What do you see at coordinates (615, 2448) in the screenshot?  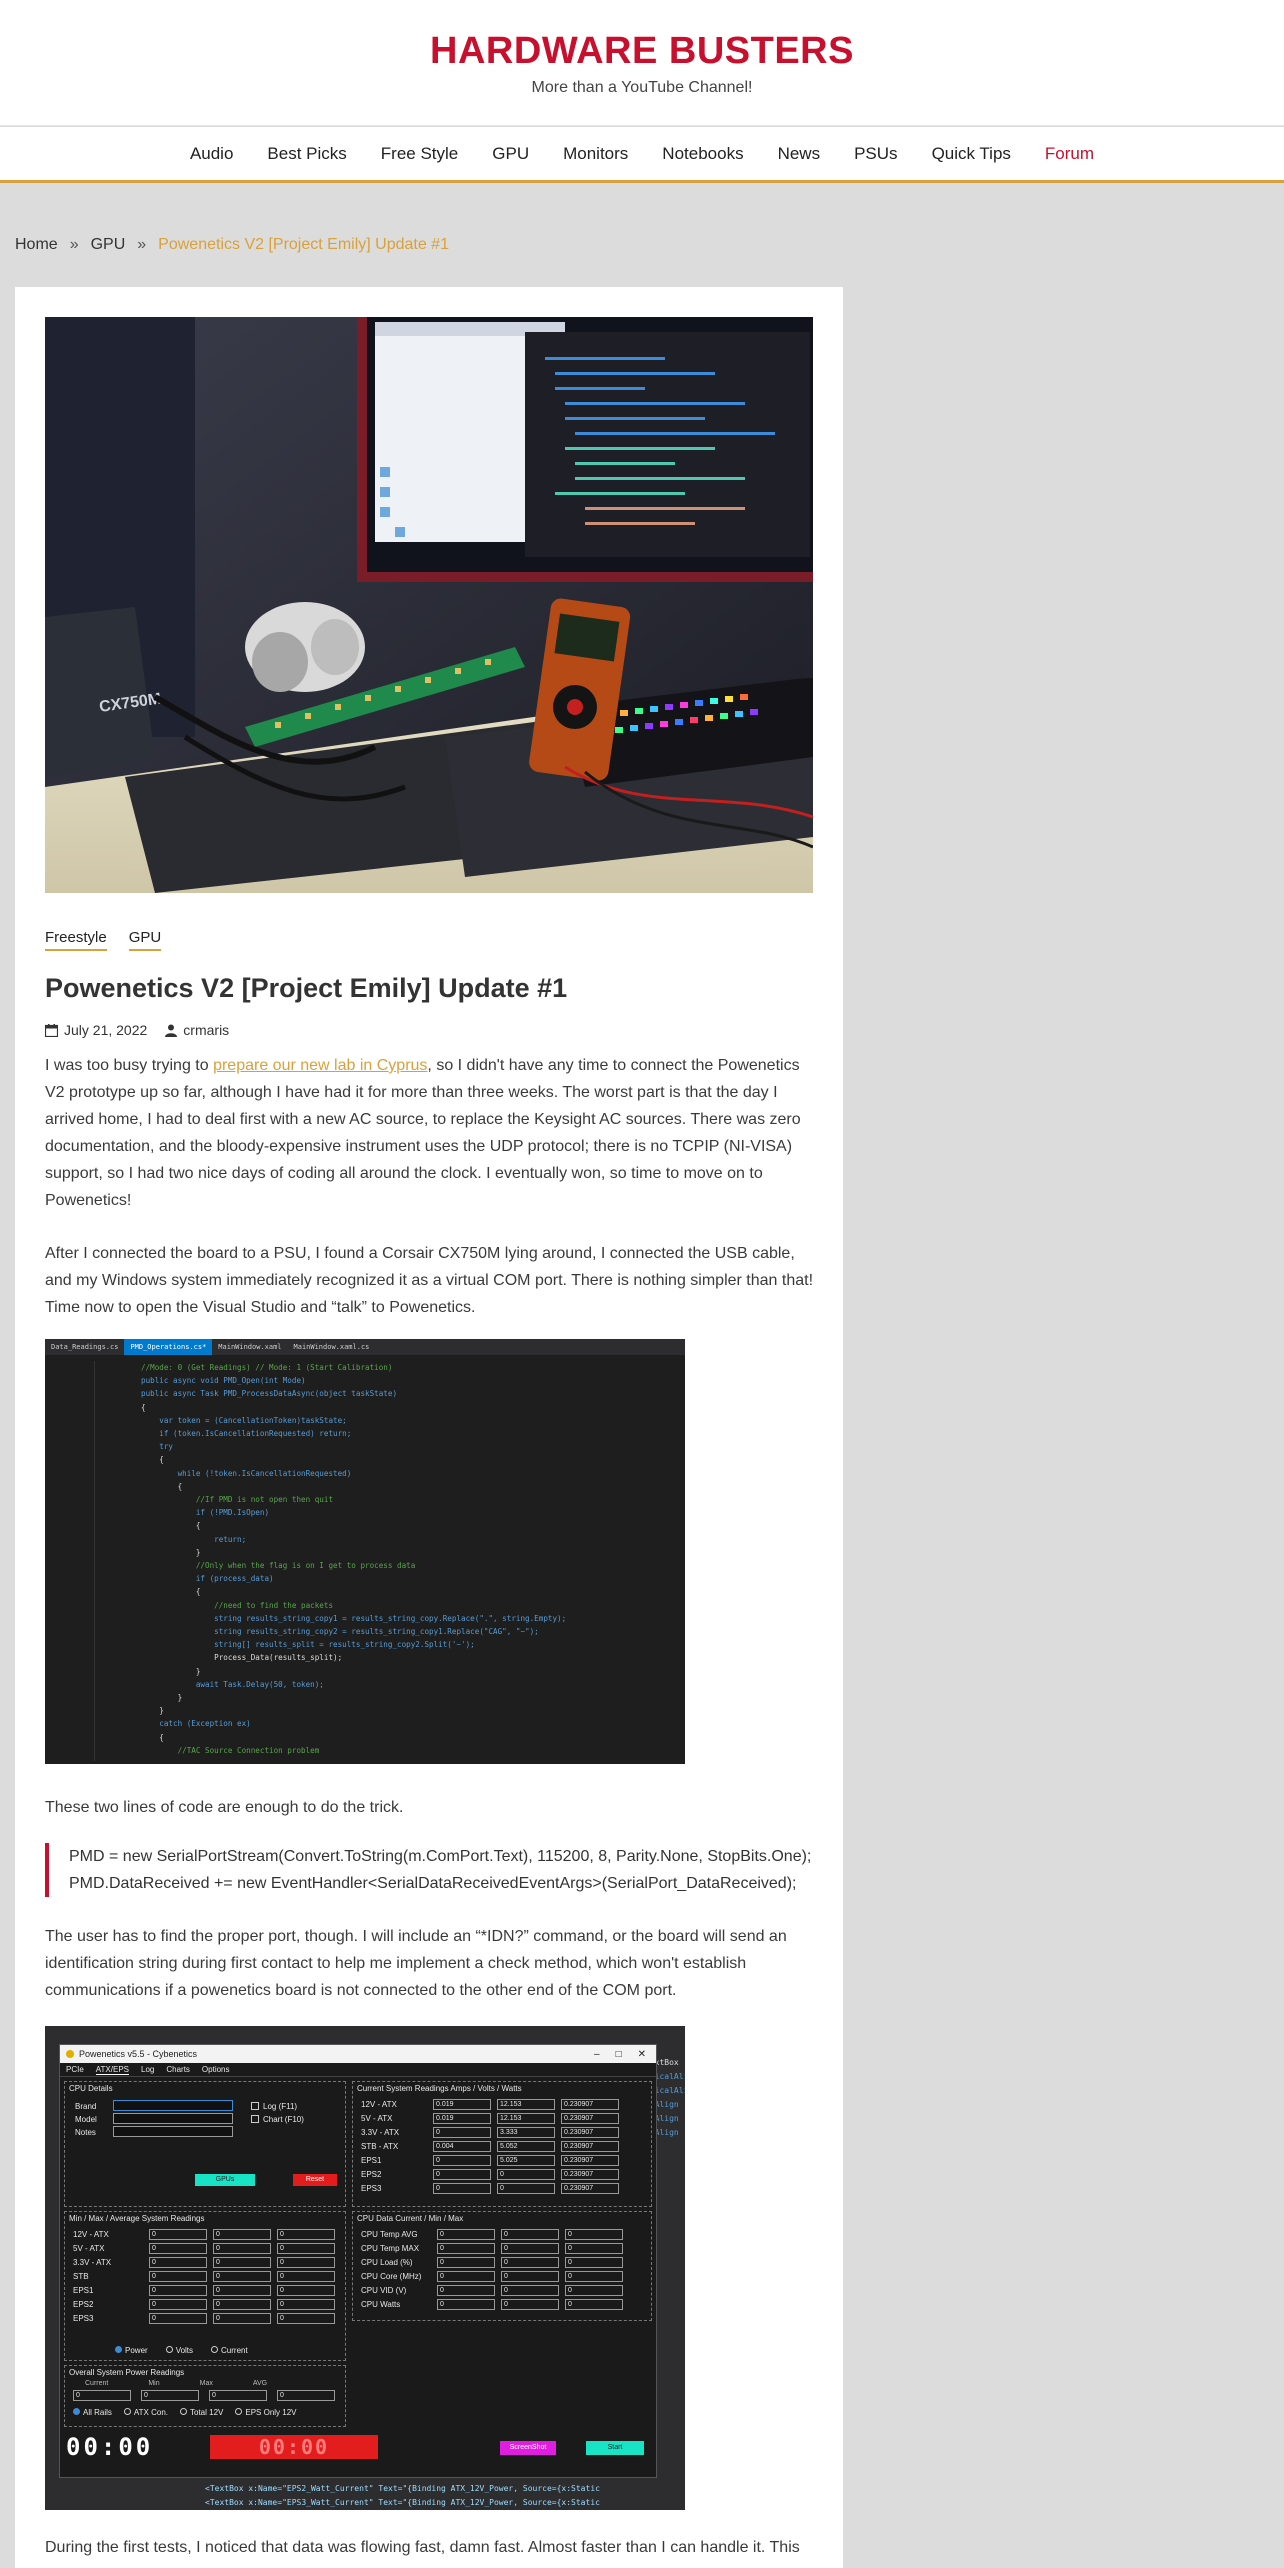 I see `start-button: Start` at bounding box center [615, 2448].